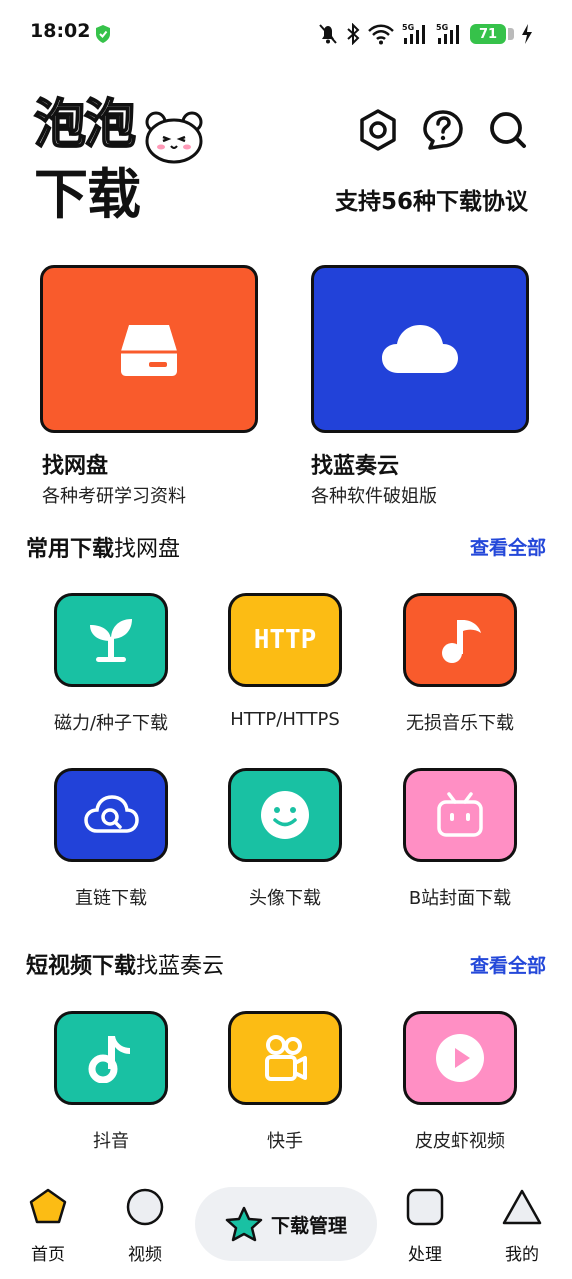  I want to click on featured-subtitle-lanzou: 各种软件破姐版, so click(374, 496).